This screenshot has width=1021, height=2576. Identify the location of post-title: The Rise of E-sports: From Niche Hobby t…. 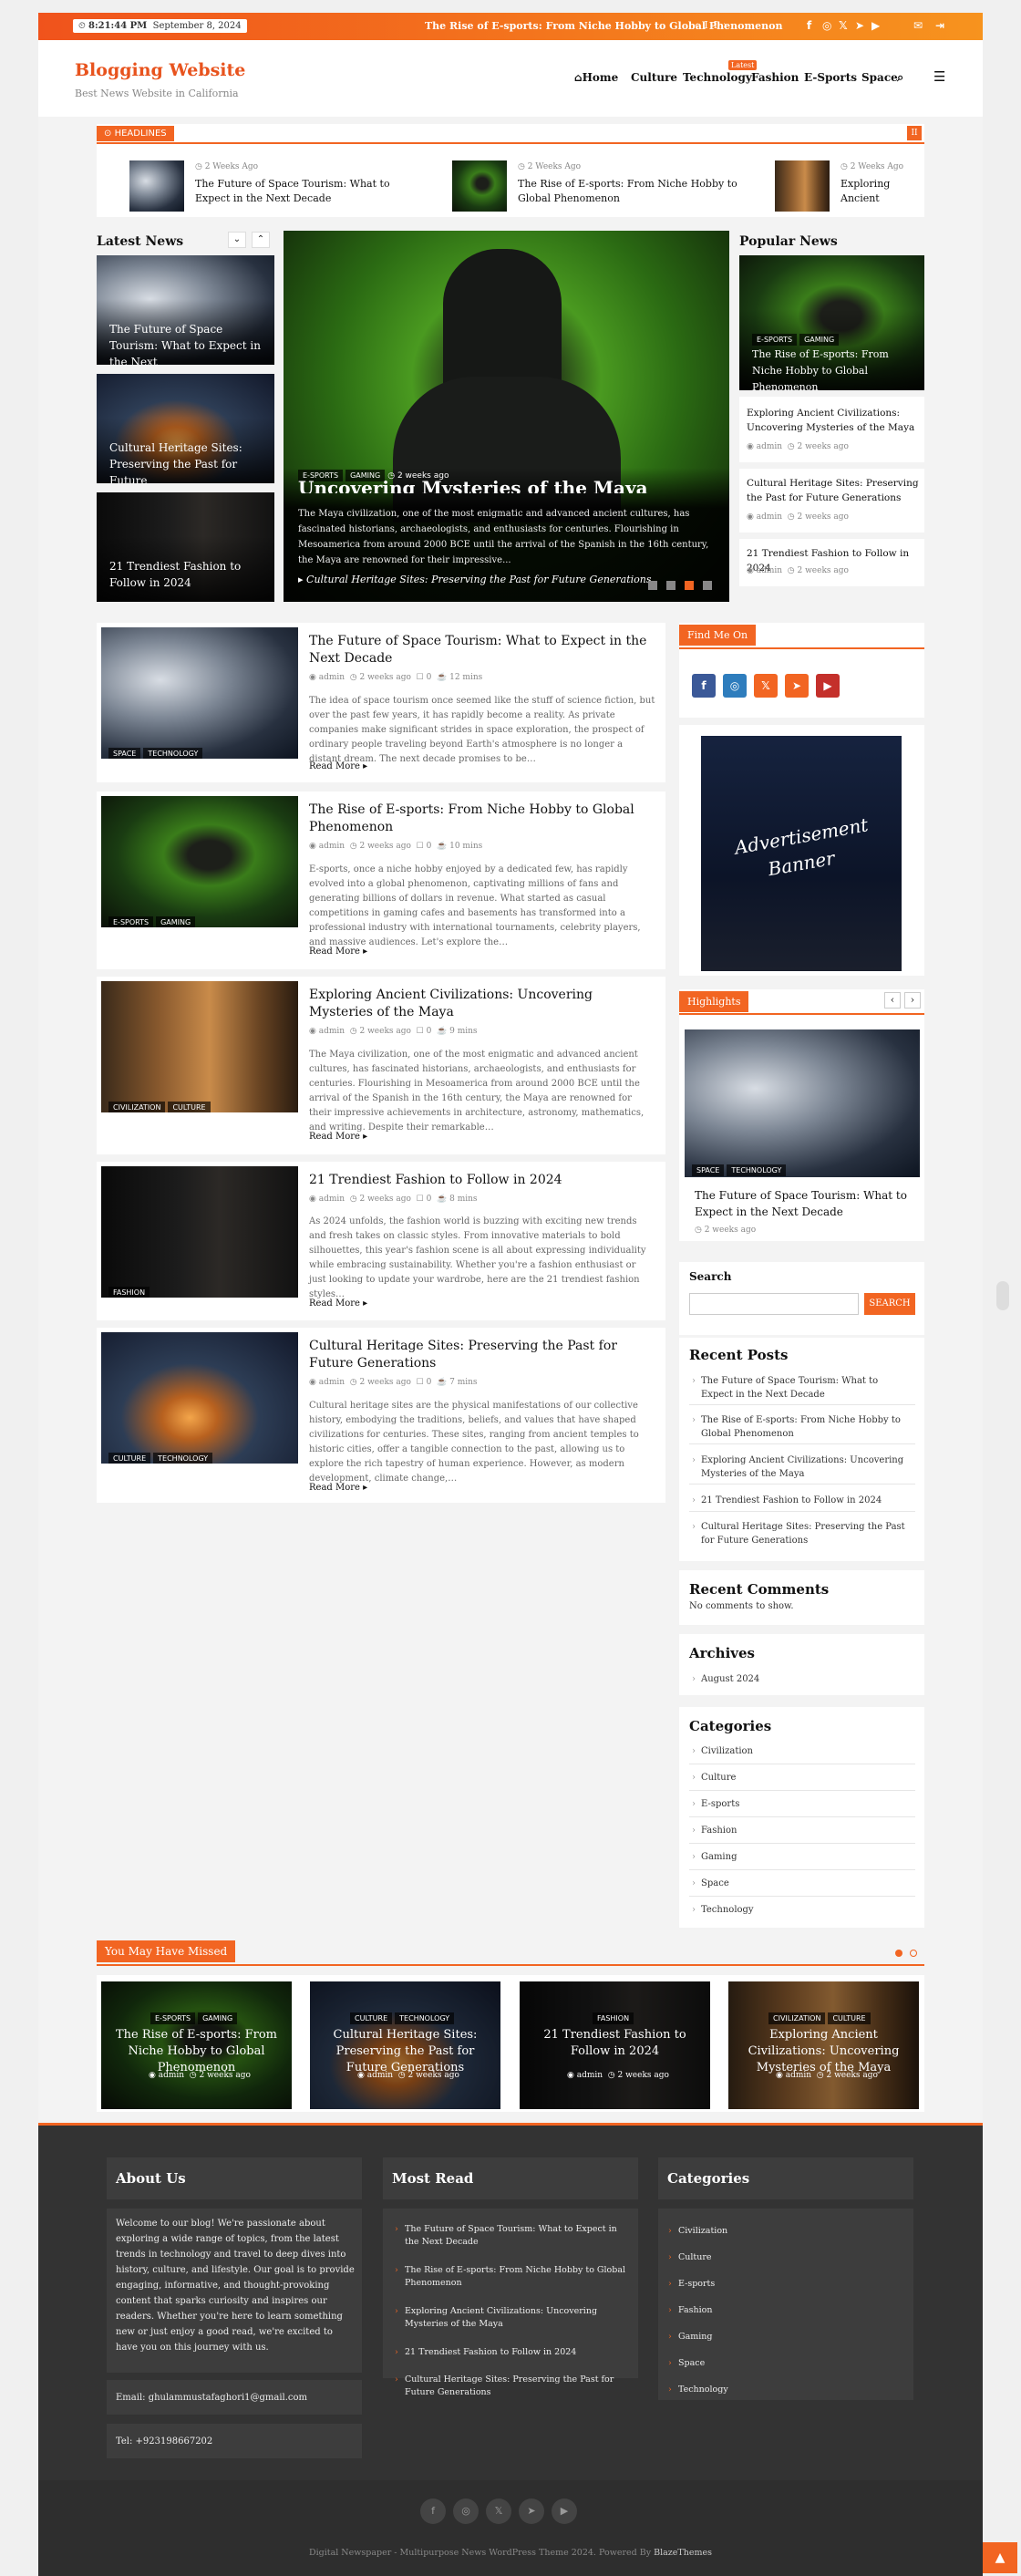
(482, 819).